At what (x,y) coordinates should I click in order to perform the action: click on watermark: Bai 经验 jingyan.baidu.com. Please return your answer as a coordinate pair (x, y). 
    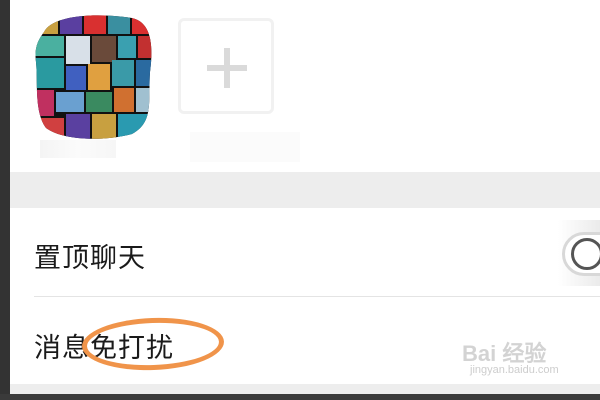
    Looking at the image, I should click on (527, 360).